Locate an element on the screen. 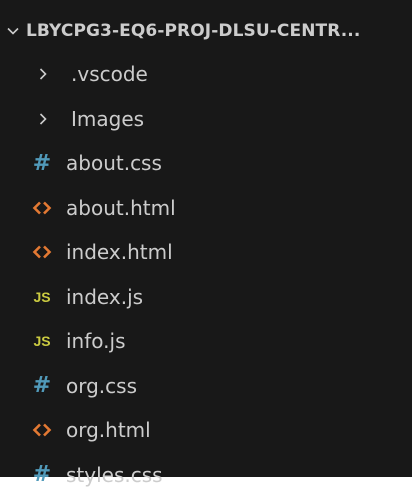 The height and width of the screenshot is (497, 412). tree-item-org-css: # org.css is located at coordinates (206, 386).